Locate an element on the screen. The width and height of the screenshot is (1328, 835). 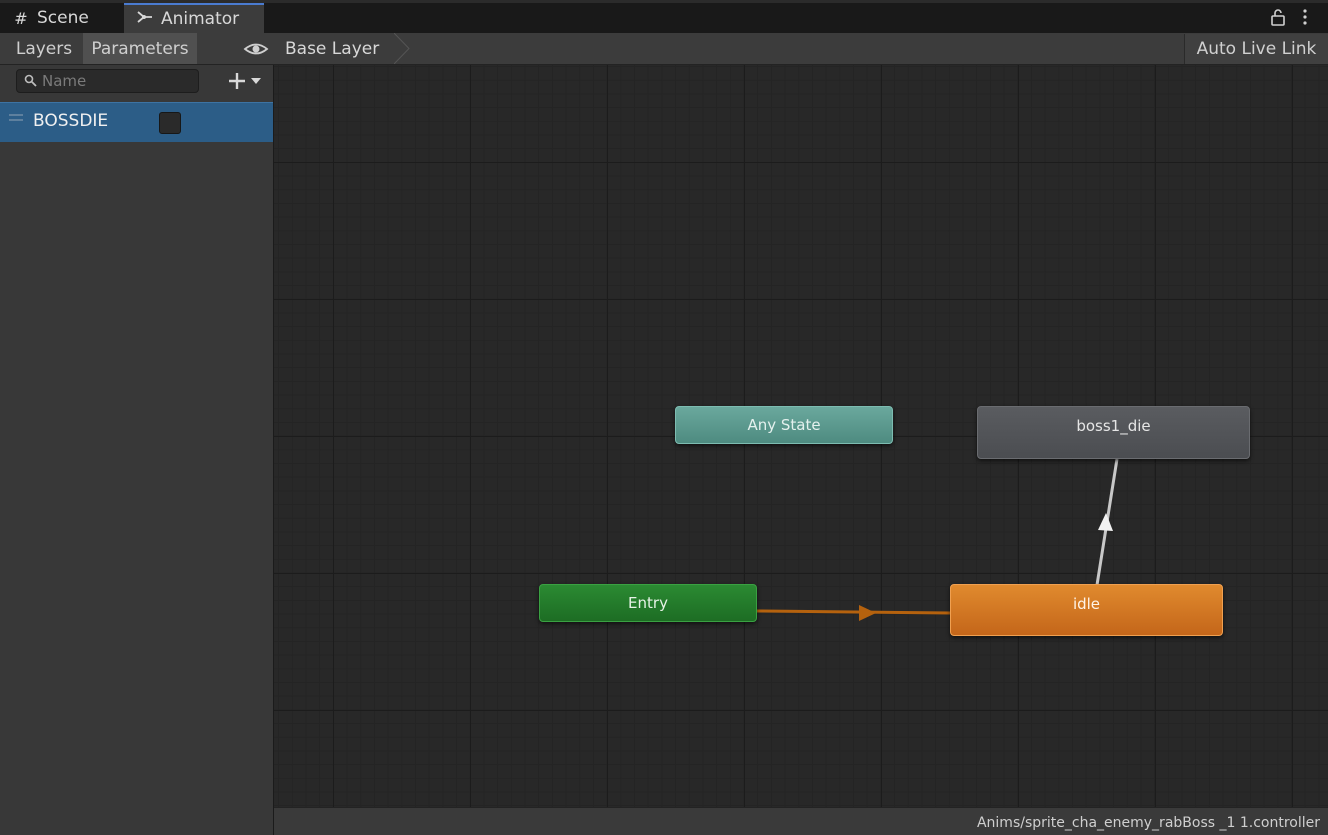
transition-entry-to-idle is located at coordinates (854, 612).